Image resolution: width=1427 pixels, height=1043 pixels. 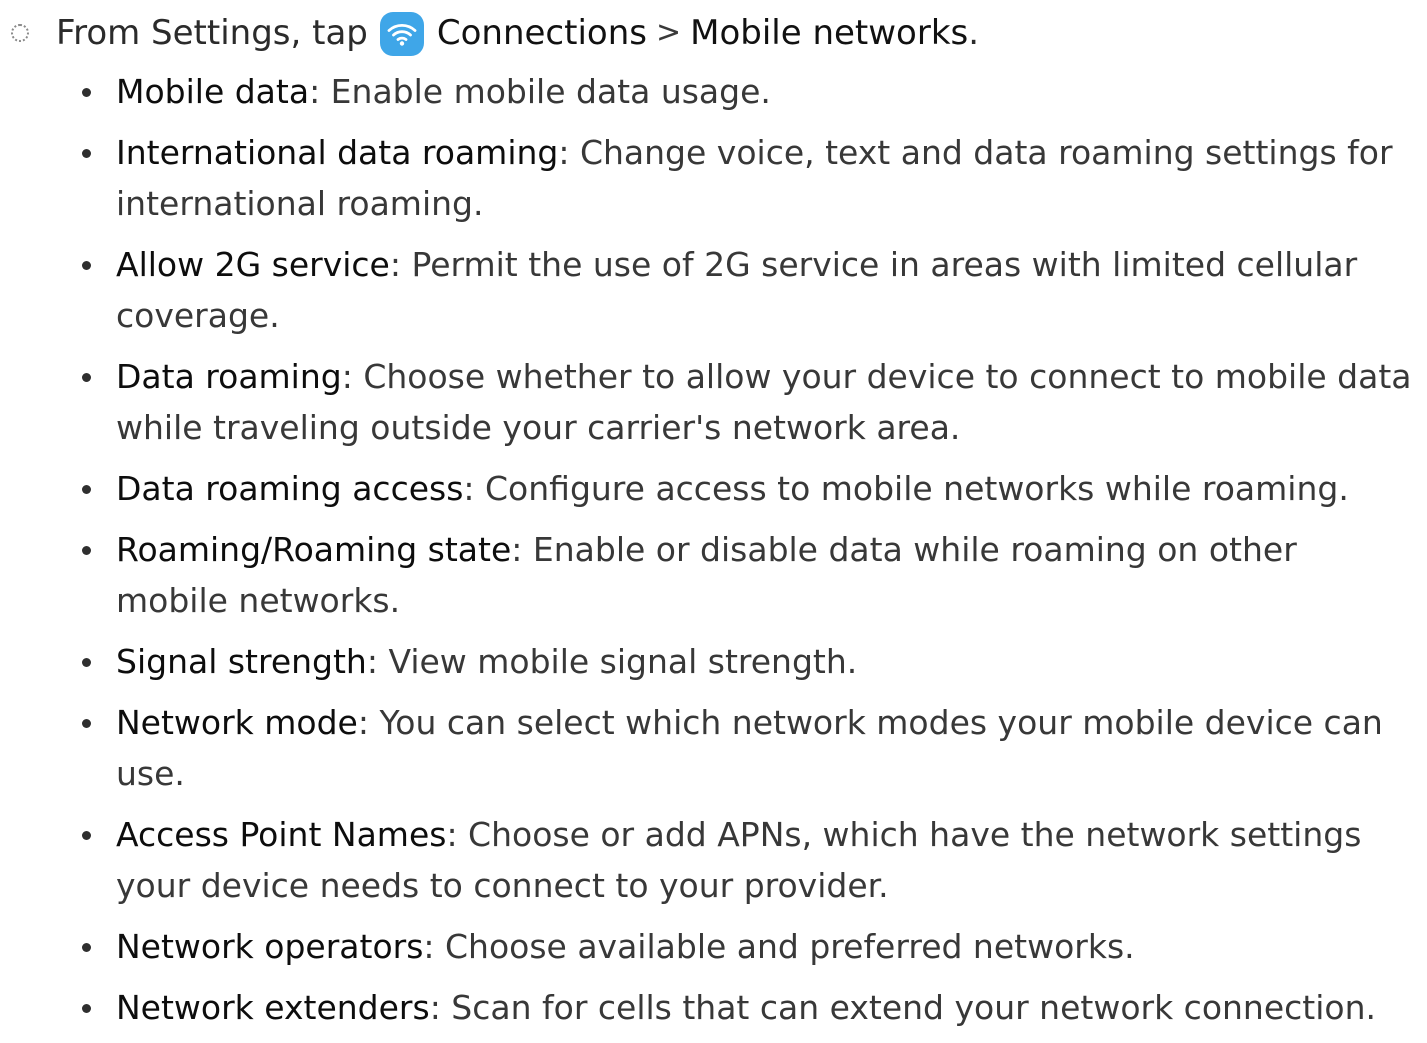 I want to click on option-term: Data roaming, so click(x=229, y=376).